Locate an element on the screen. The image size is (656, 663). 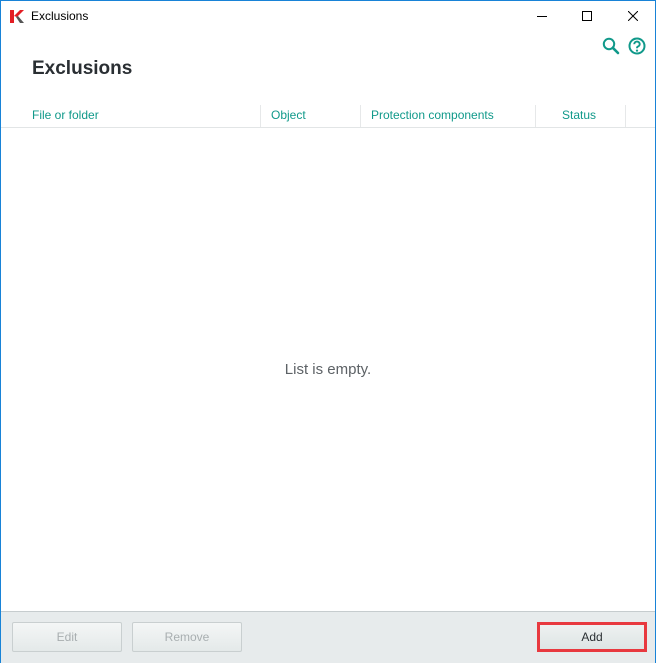
edit-button: Edit is located at coordinates (67, 637).